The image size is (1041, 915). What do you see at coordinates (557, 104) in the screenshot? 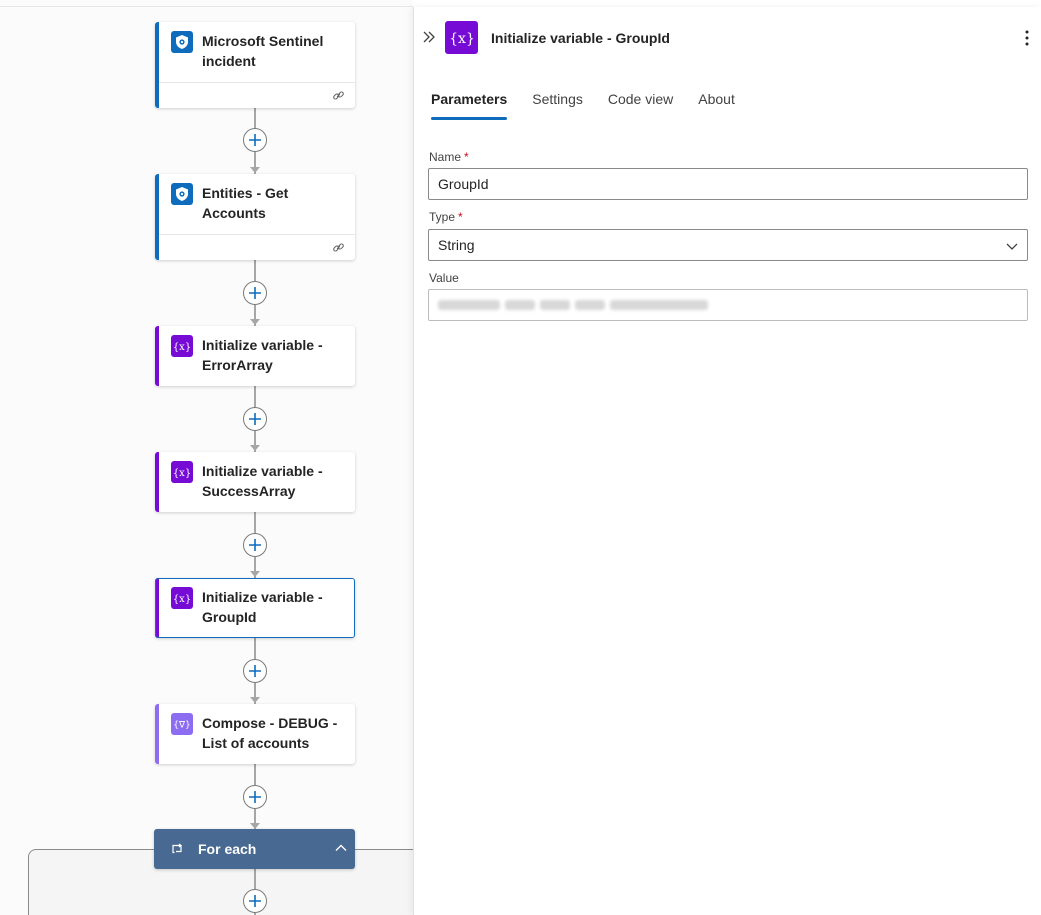
I see `tab-settings: Settings` at bounding box center [557, 104].